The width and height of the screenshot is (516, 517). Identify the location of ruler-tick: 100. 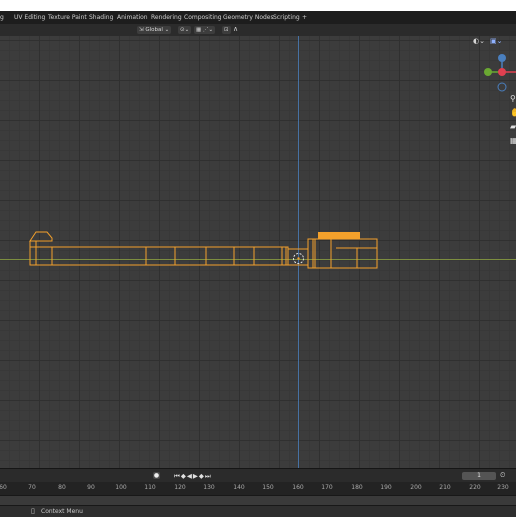
(121, 487).